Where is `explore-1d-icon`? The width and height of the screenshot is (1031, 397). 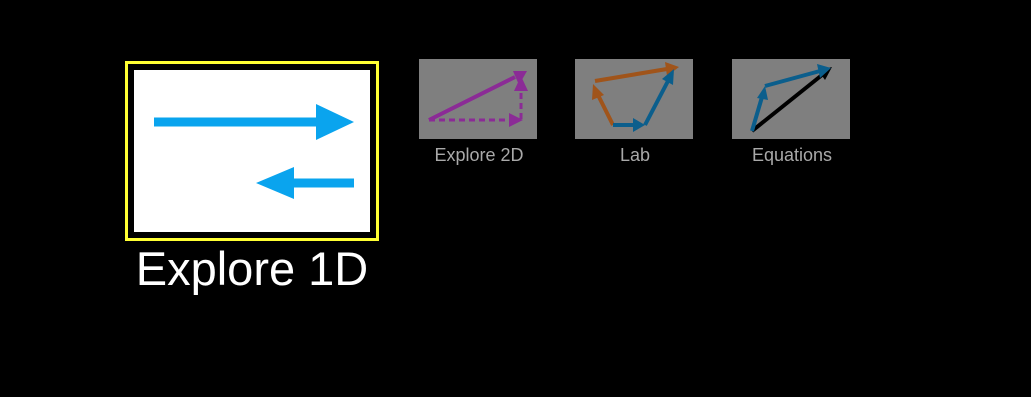 explore-1d-icon is located at coordinates (252, 151).